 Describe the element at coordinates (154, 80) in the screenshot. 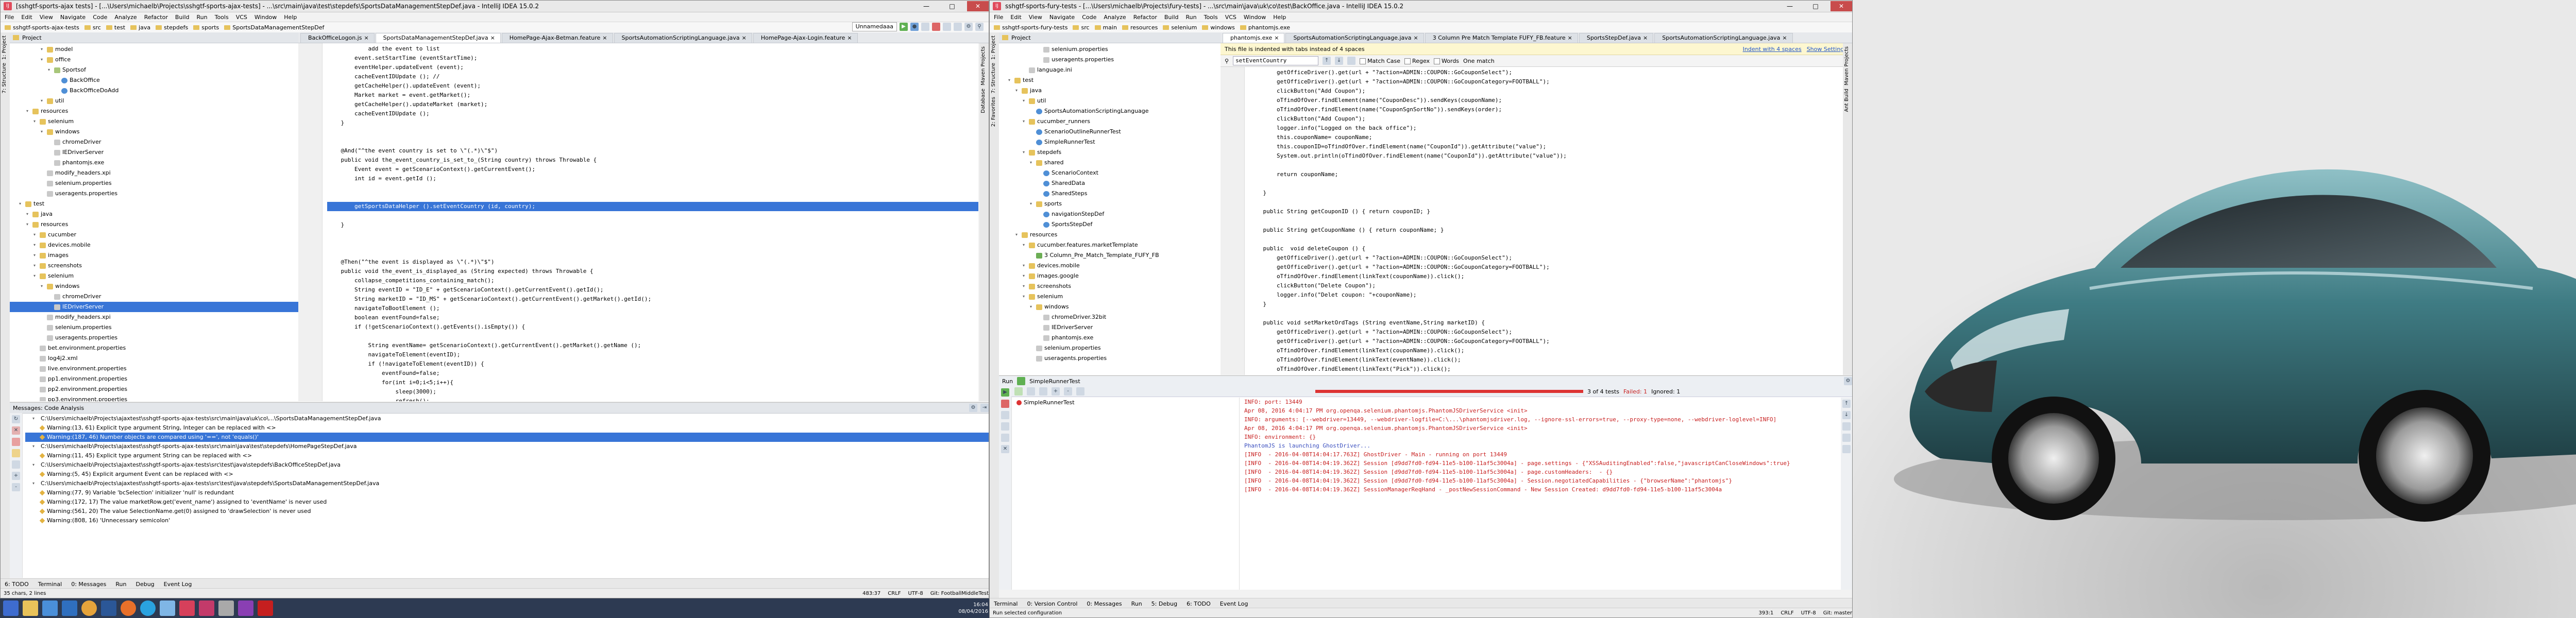

I see `project-tree-item: BackOffice` at that location.